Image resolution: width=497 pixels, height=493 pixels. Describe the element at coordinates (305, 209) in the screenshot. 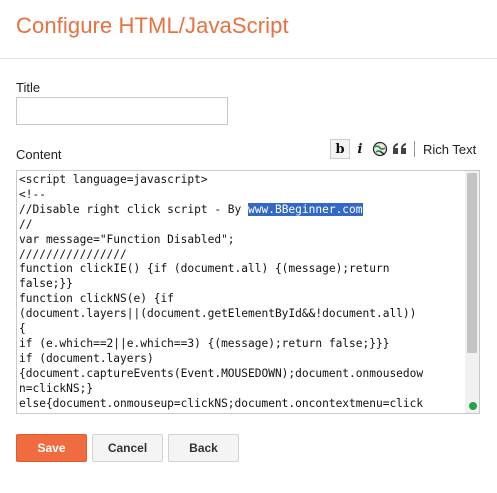

I see `selected-text: www.BBeginner.com` at that location.